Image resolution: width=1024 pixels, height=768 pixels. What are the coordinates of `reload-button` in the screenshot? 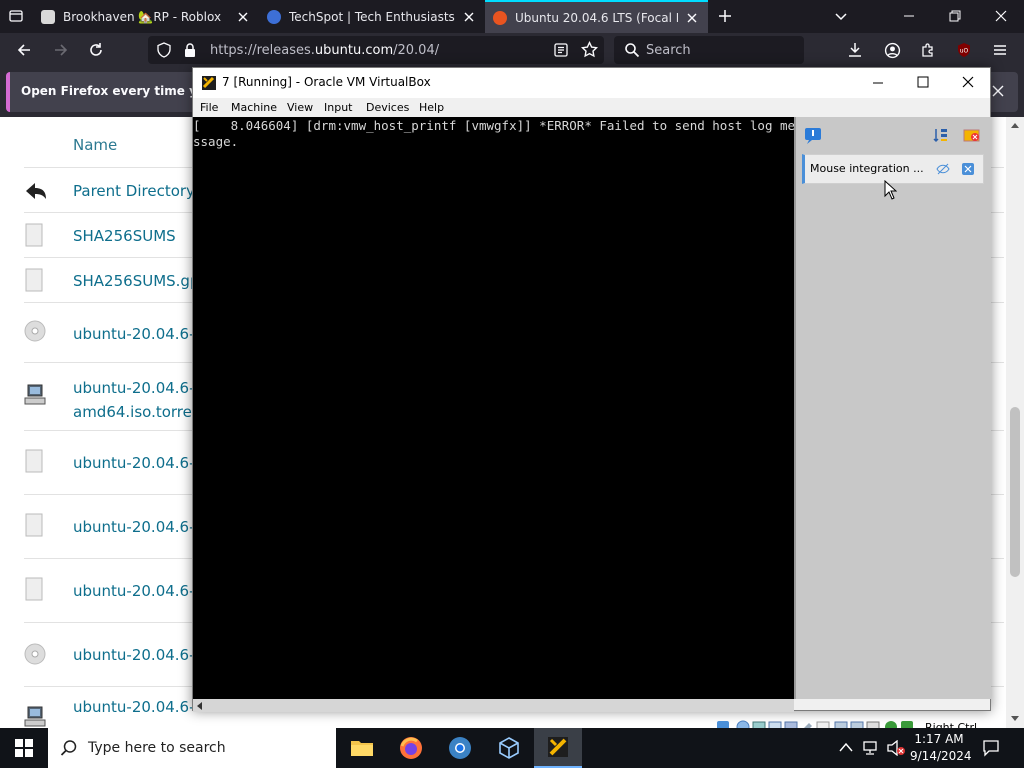 It's located at (96, 50).